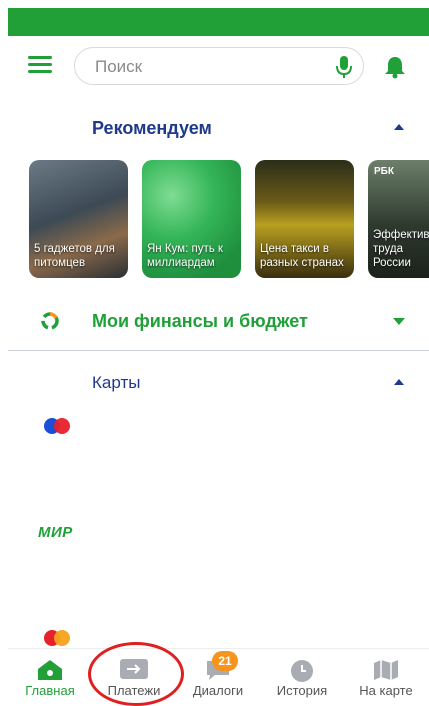 Image resolution: width=429 pixels, height=706 pixels. What do you see at coordinates (395, 67) in the screenshot?
I see `bell-icon` at bounding box center [395, 67].